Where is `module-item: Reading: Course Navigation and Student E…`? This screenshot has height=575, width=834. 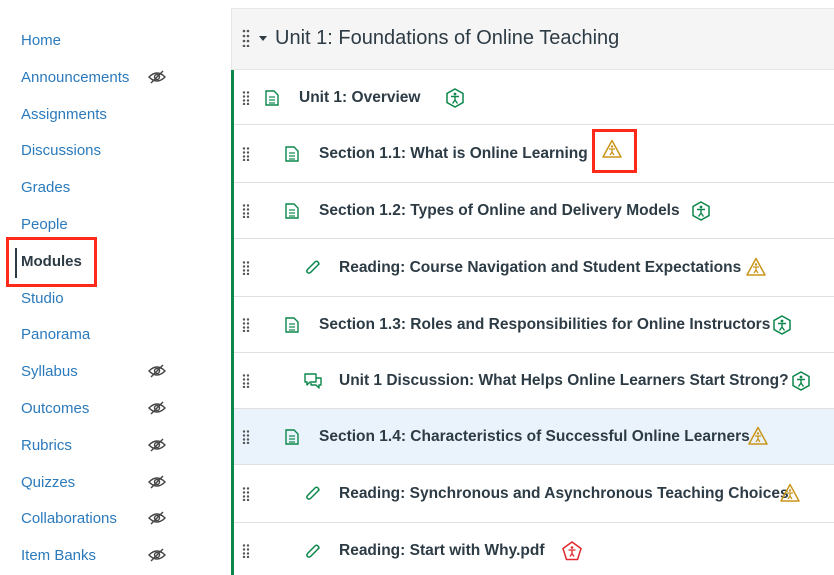 module-item: Reading: Course Navigation and Student E… is located at coordinates (534, 268).